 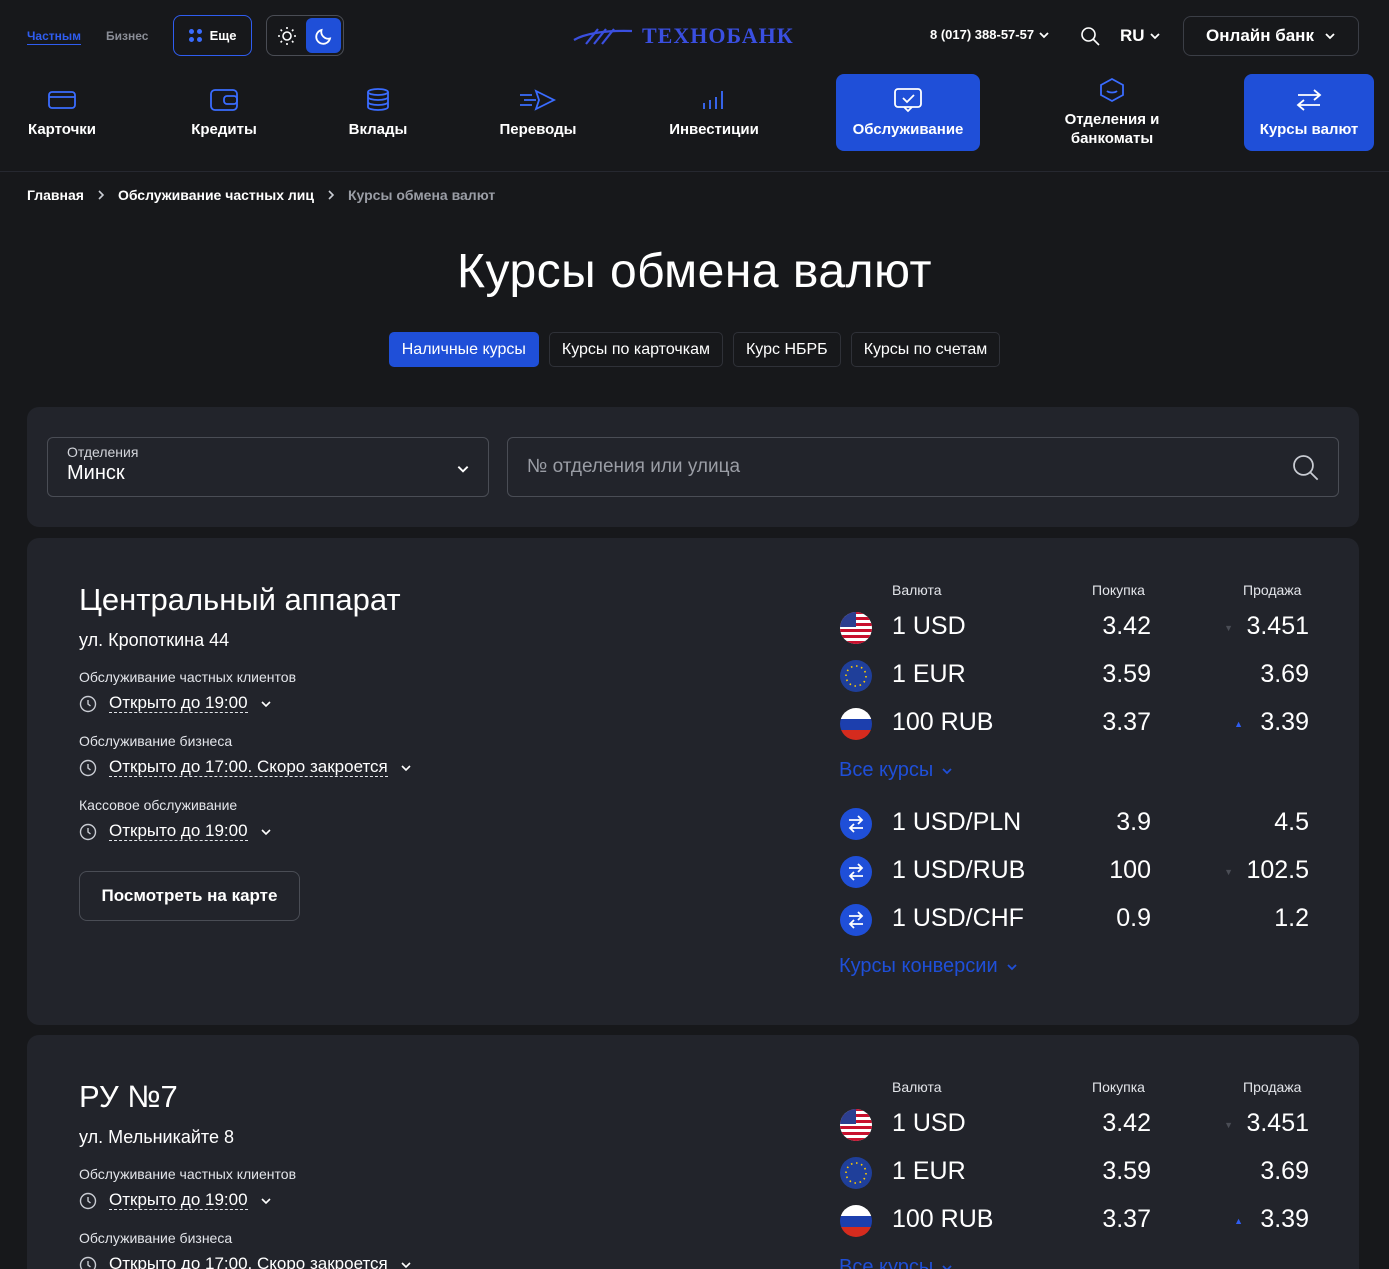 What do you see at coordinates (908, 112) in the screenshot?
I see `nav-item-service: Обслуживание` at bounding box center [908, 112].